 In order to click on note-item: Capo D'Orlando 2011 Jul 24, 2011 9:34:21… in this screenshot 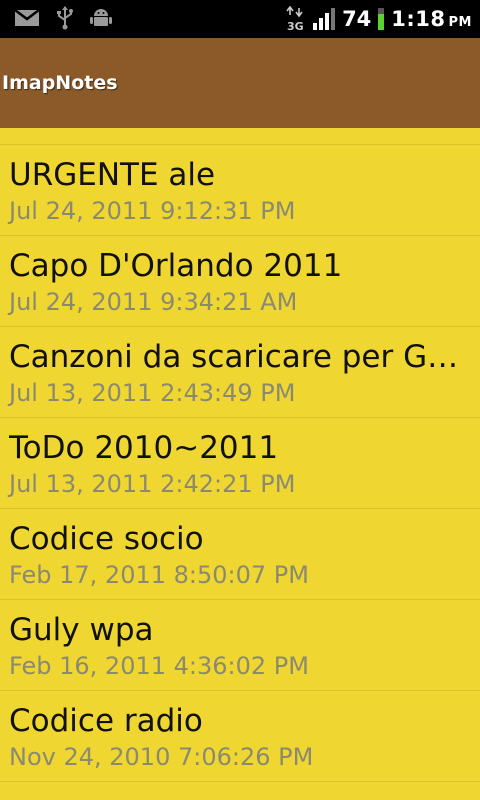, I will do `click(240, 281)`.